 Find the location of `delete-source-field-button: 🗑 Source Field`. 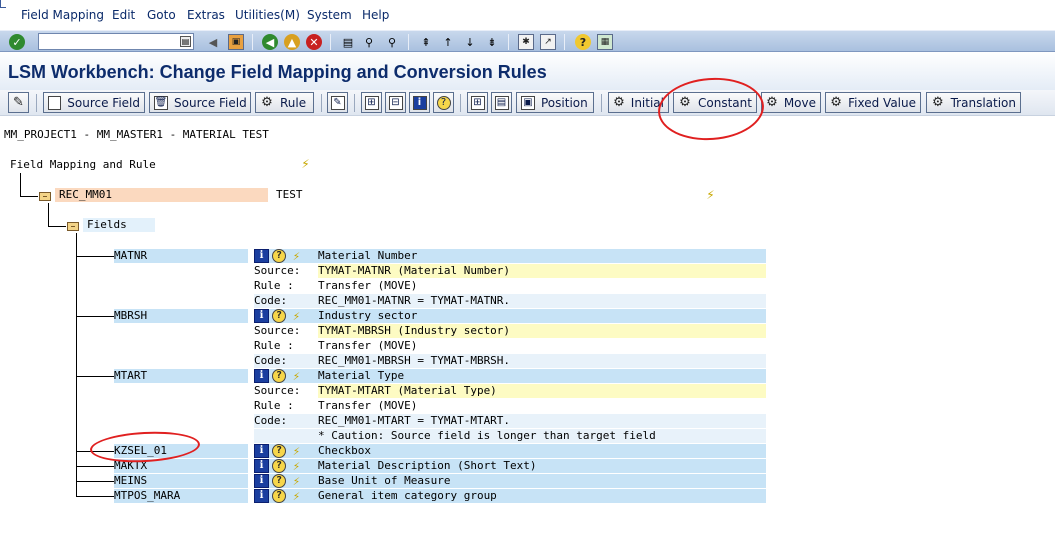

delete-source-field-button: 🗑 Source Field is located at coordinates (200, 102).